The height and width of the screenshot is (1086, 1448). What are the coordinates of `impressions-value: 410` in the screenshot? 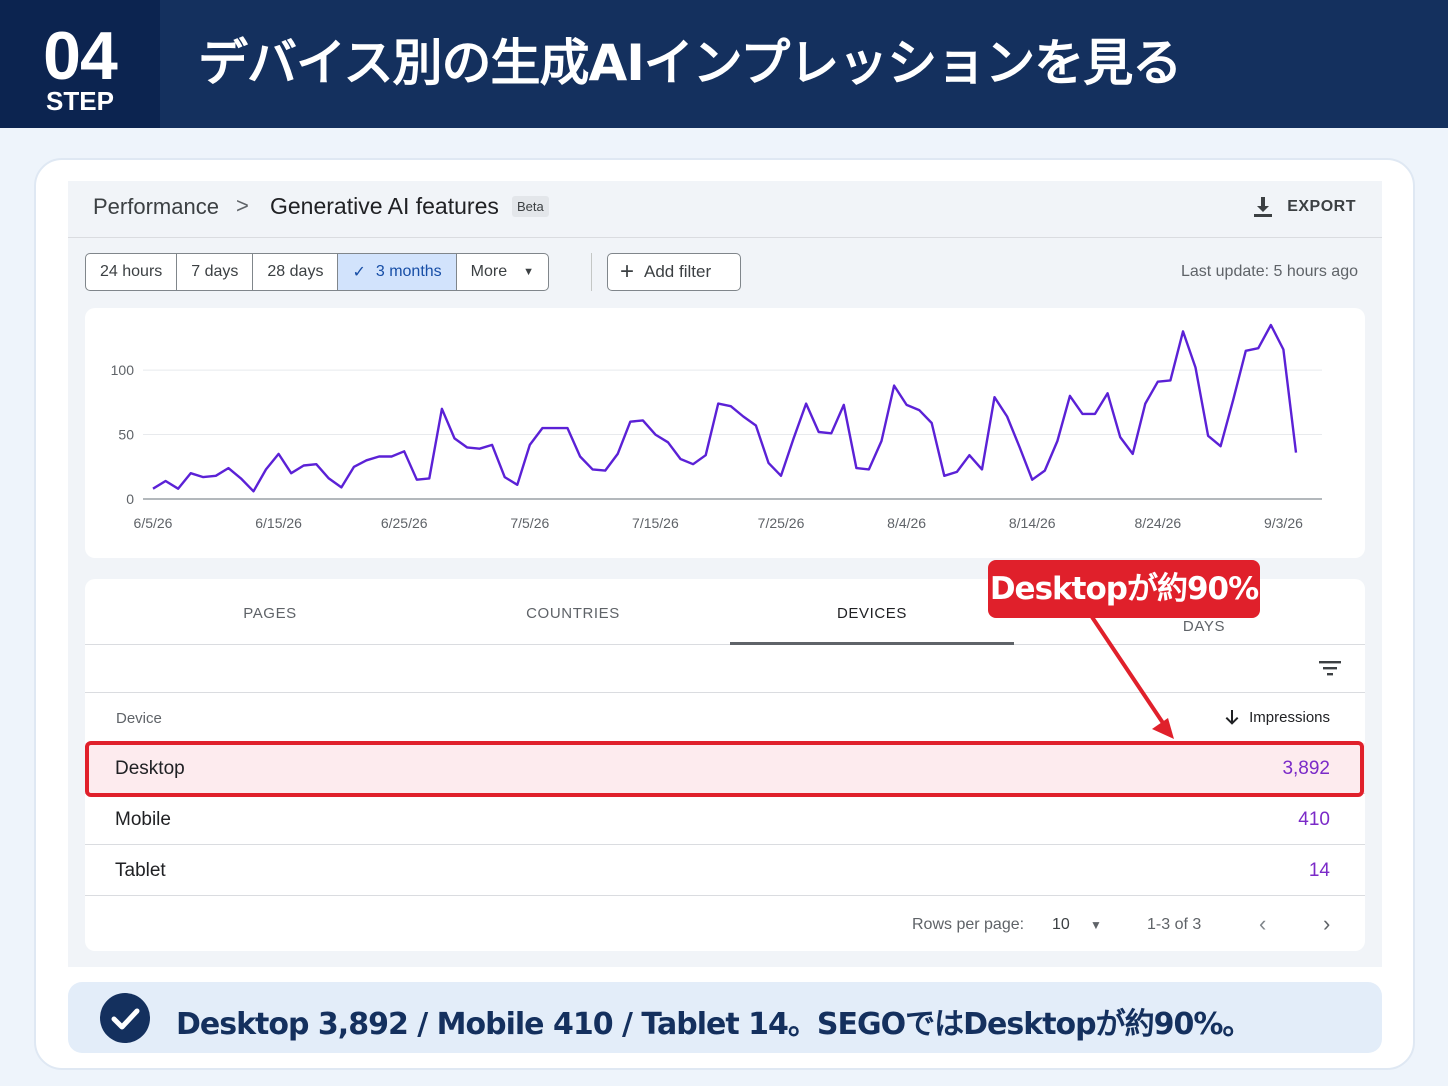 It's located at (1314, 819).